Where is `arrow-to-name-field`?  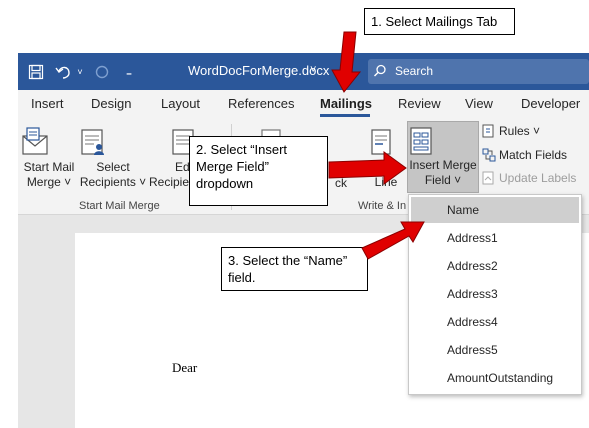
arrow-to-name-field is located at coordinates (393, 240).